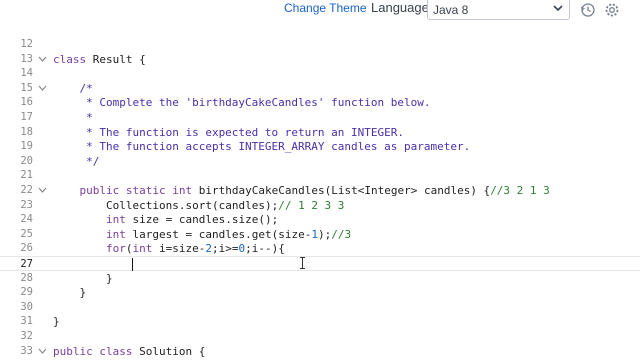 Image resolution: width=640 pixels, height=360 pixels. What do you see at coordinates (320, 336) in the screenshot?
I see `code-line: 32` at bounding box center [320, 336].